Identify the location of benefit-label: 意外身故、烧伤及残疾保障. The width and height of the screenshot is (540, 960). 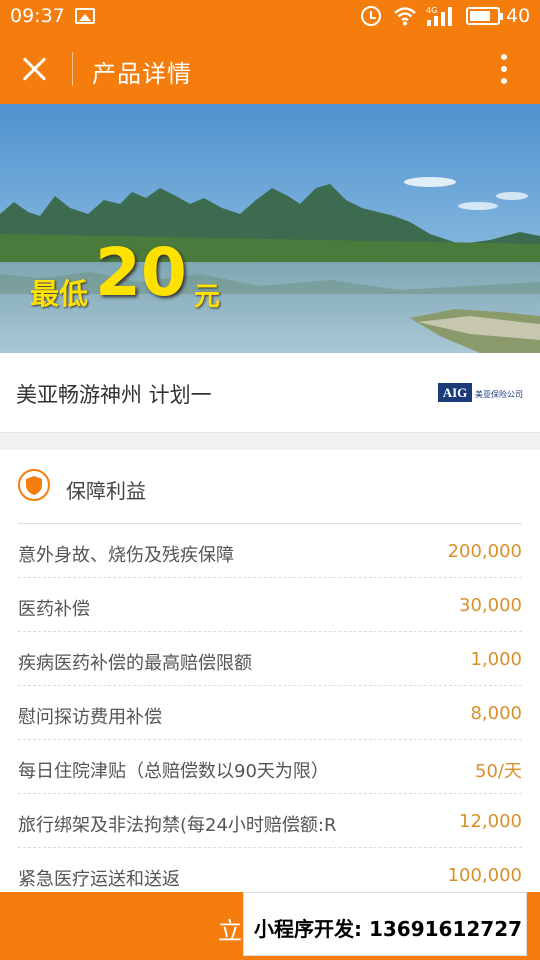
(126, 555).